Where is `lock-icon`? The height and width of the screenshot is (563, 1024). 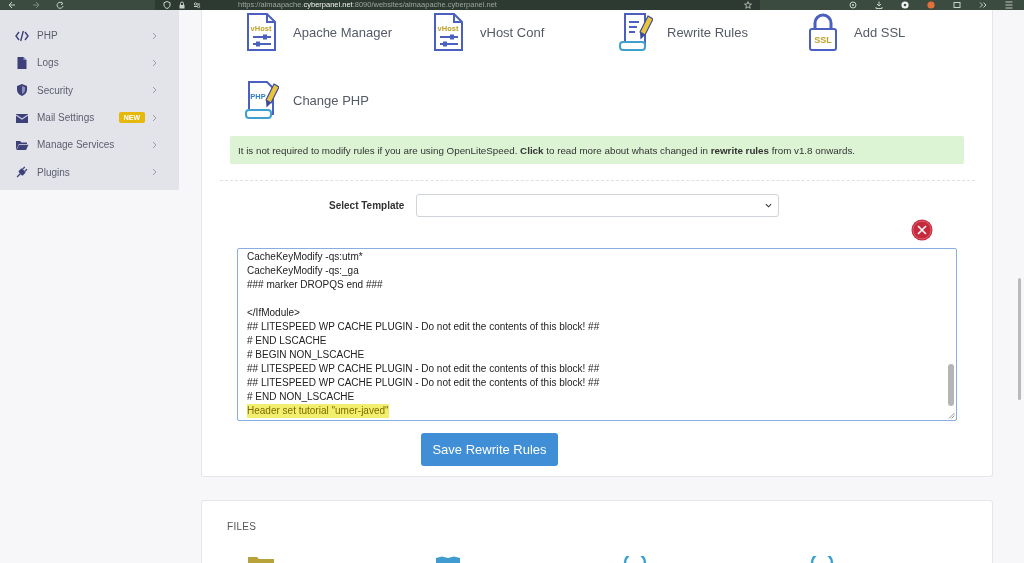
lock-icon is located at coordinates (182, 5).